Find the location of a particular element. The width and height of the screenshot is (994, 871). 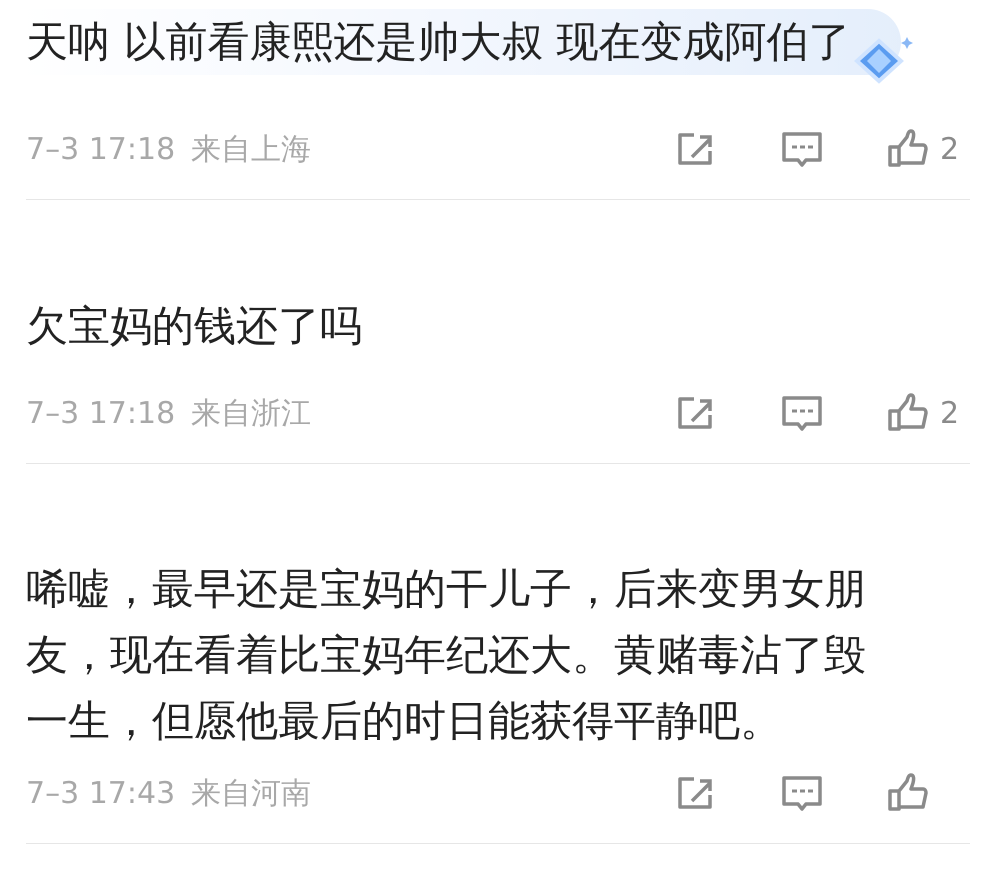

comment-text: 欠宝妈的钱还了吗 is located at coordinates (194, 326).